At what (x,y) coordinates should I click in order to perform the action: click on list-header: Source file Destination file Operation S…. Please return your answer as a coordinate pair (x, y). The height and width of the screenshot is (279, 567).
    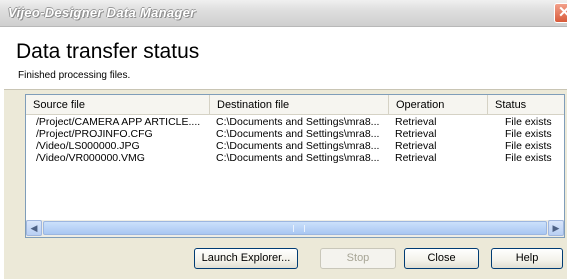
    Looking at the image, I should click on (295, 105).